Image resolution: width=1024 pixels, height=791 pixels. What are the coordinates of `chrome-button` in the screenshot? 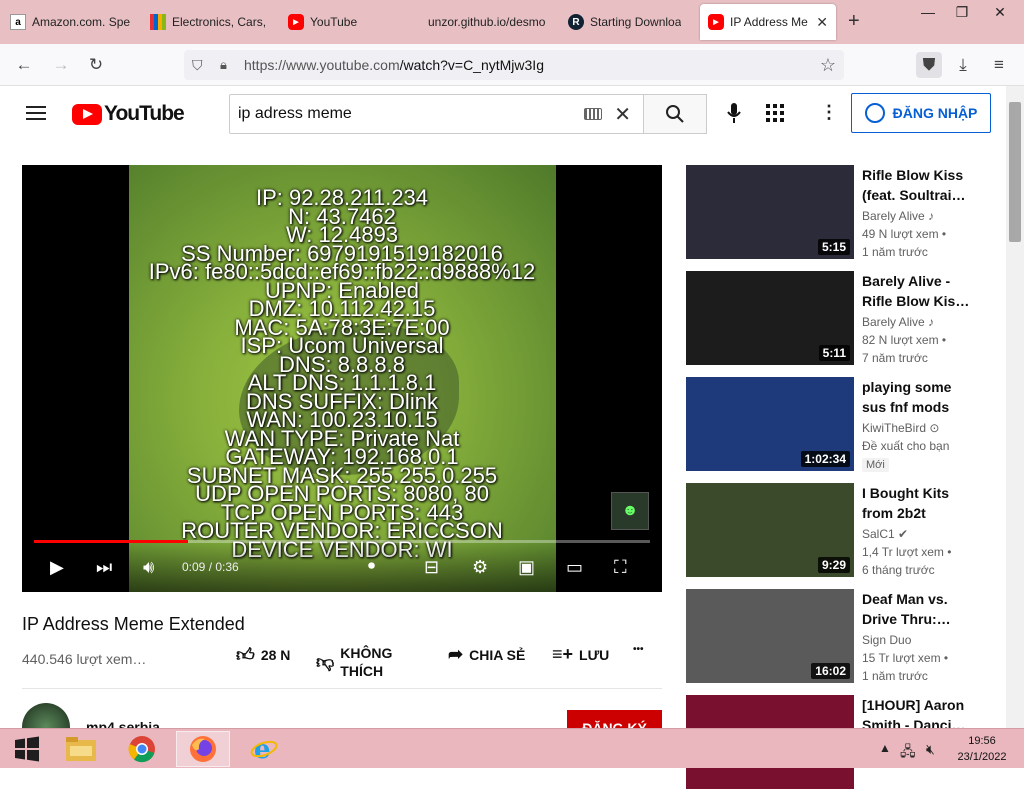 It's located at (142, 749).